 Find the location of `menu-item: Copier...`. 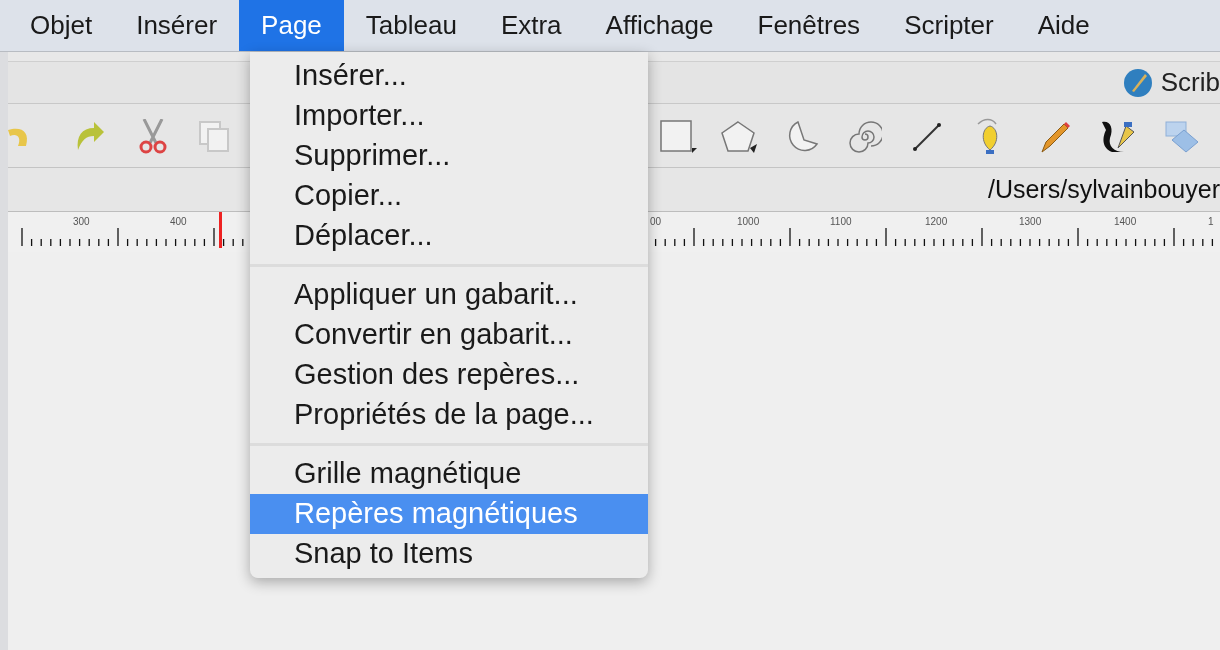

menu-item: Copier... is located at coordinates (449, 196).